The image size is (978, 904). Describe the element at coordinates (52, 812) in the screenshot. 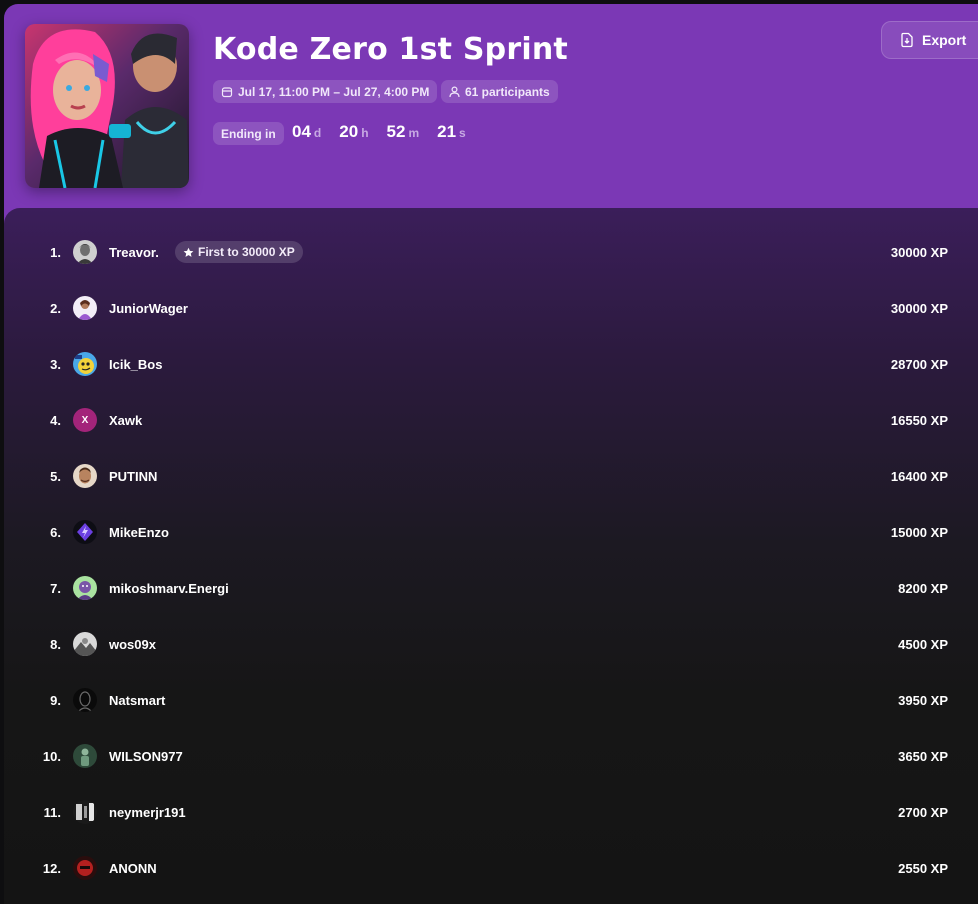

I see `rank-number: 11.` at that location.